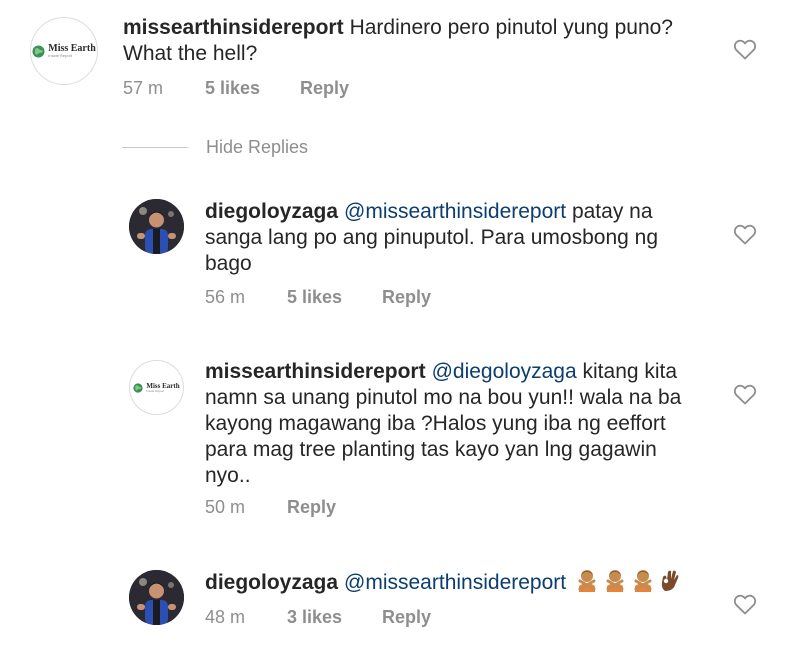  Describe the element at coordinates (504, 371) in the screenshot. I see `mention-link: @diegoloyzaga` at that location.